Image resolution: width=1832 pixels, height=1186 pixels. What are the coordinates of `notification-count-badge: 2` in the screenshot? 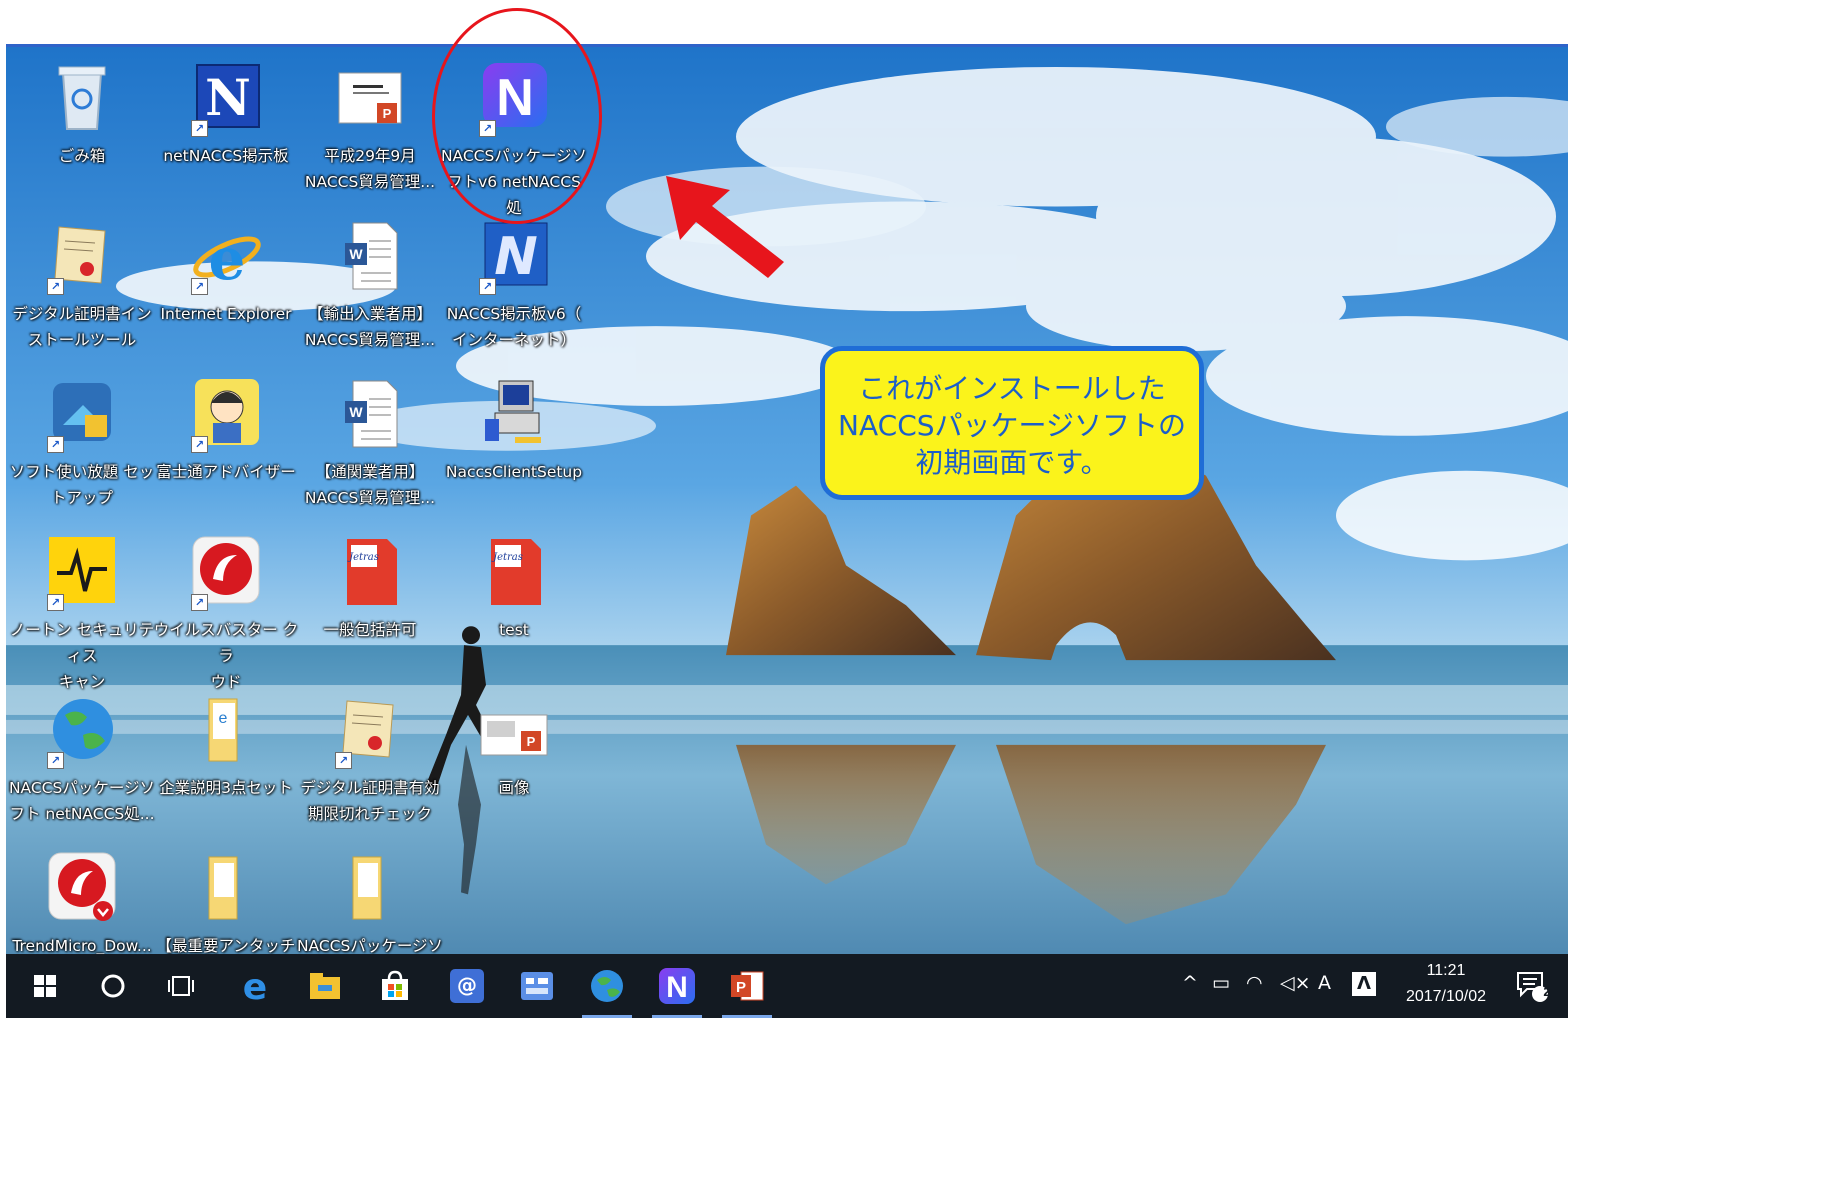 It's located at (1547, 991).